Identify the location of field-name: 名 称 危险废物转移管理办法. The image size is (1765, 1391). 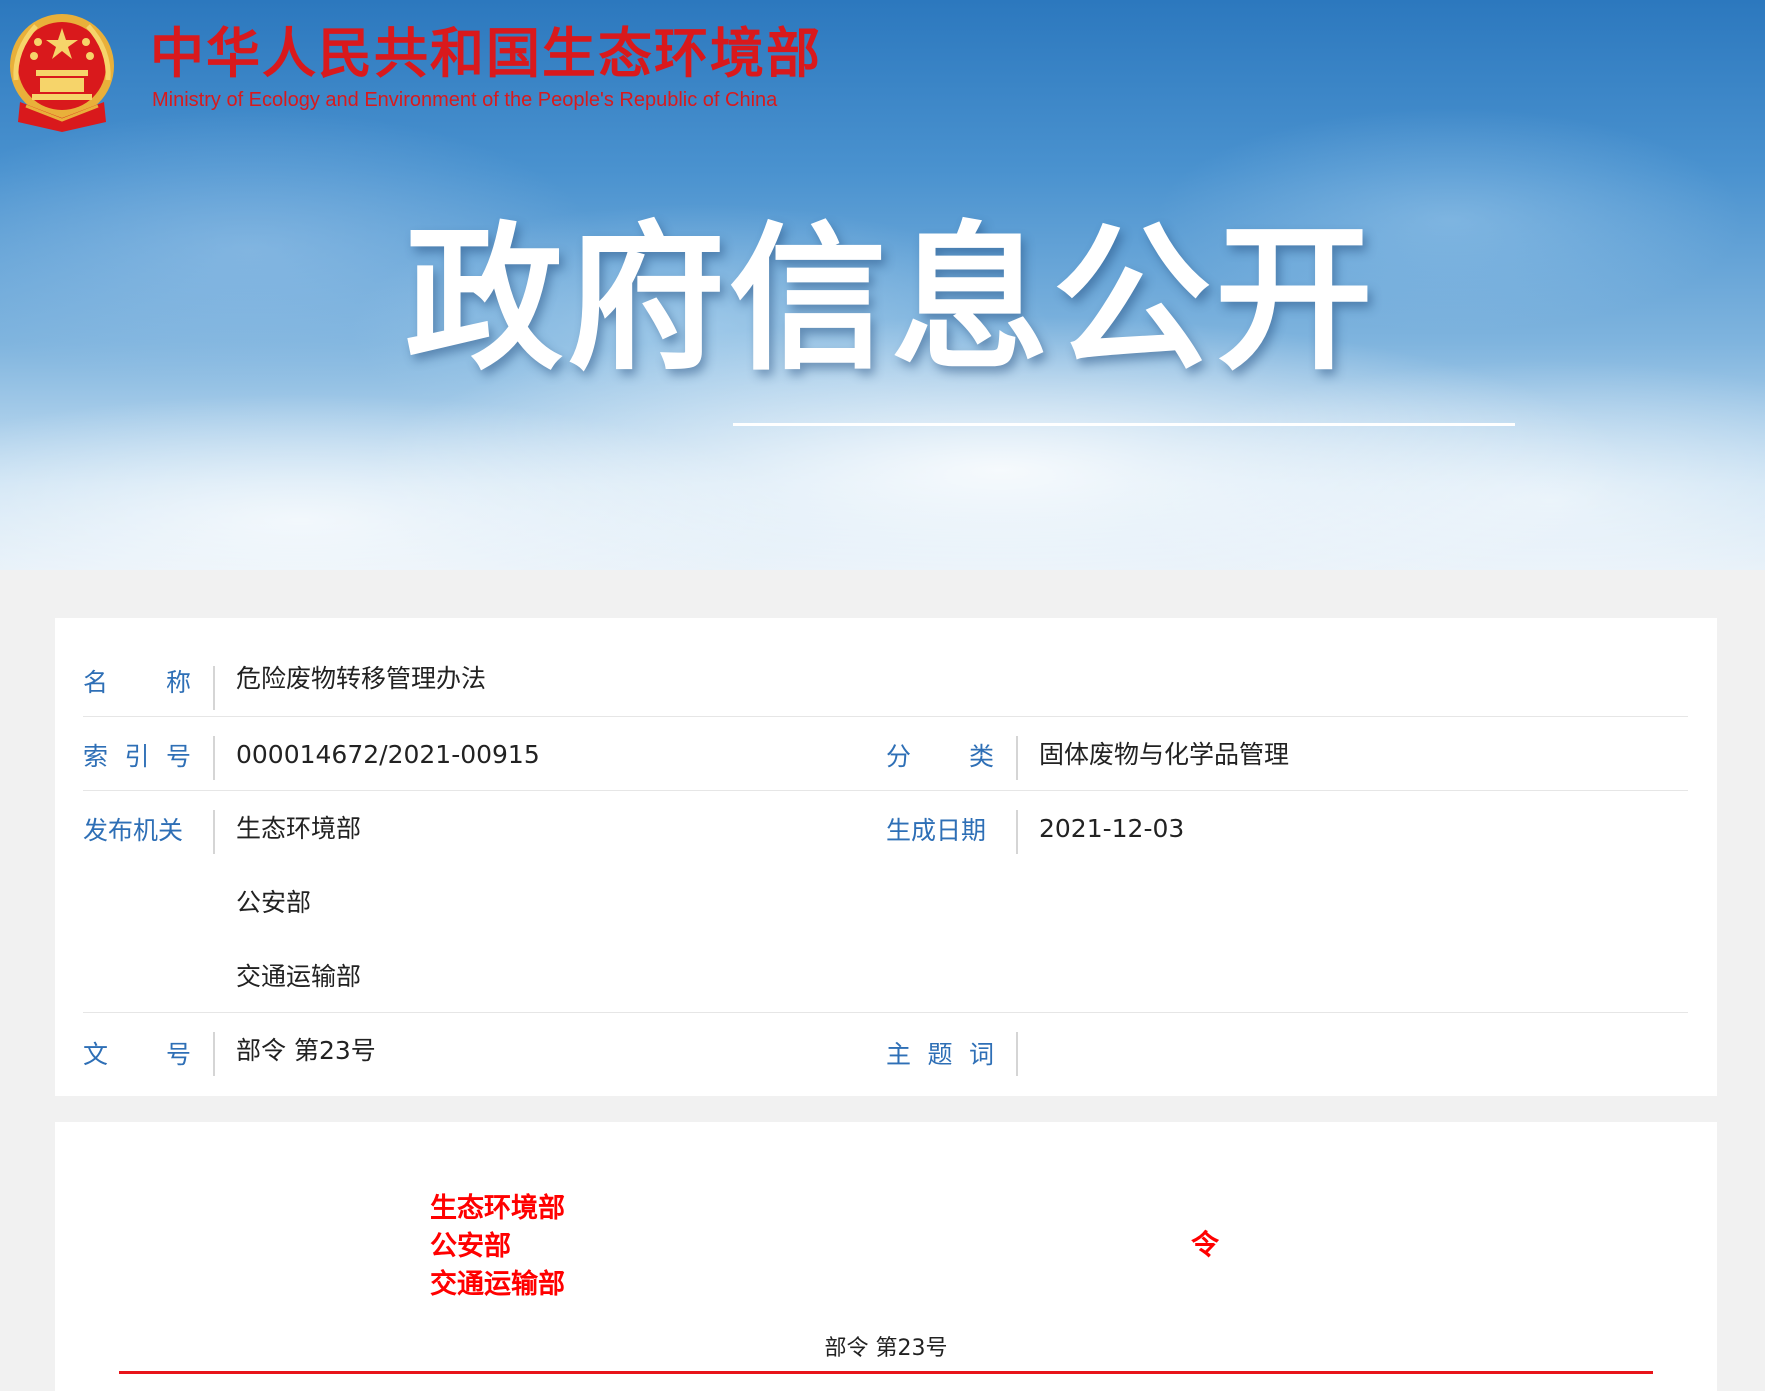
(885, 673).